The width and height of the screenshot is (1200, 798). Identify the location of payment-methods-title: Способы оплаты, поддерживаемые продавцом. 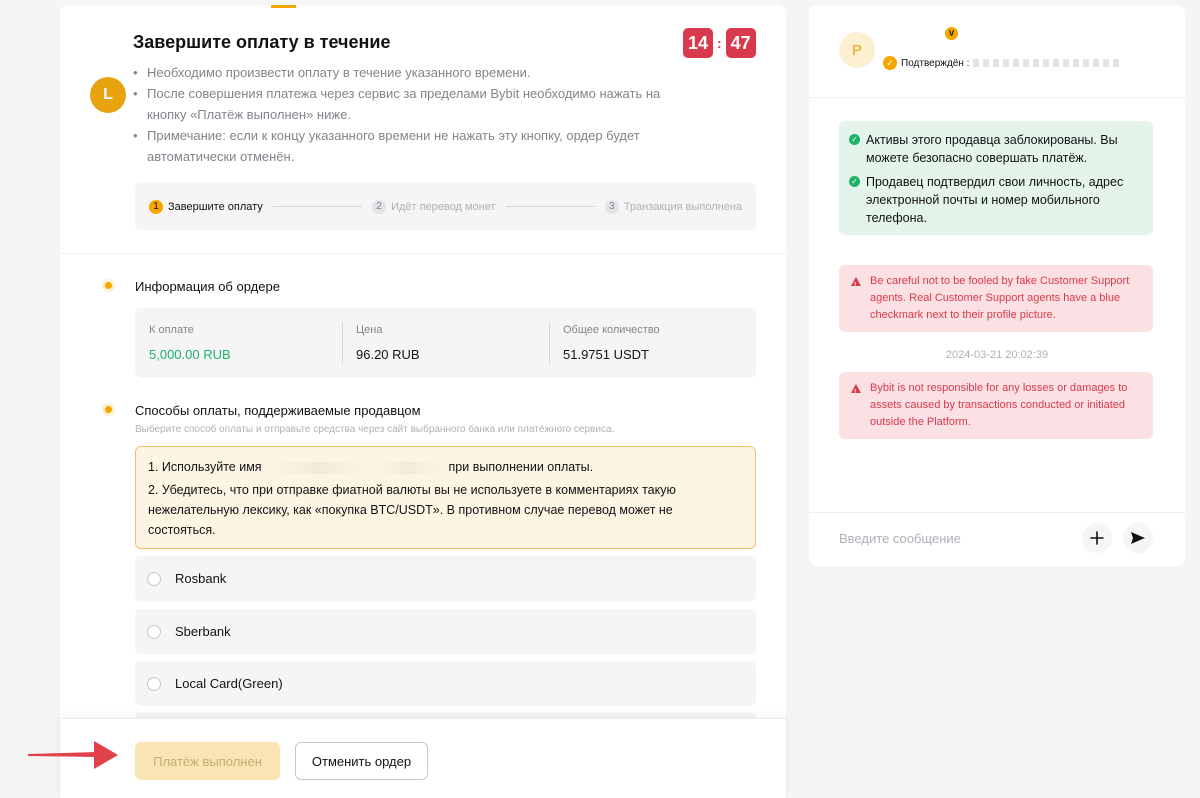
(278, 410).